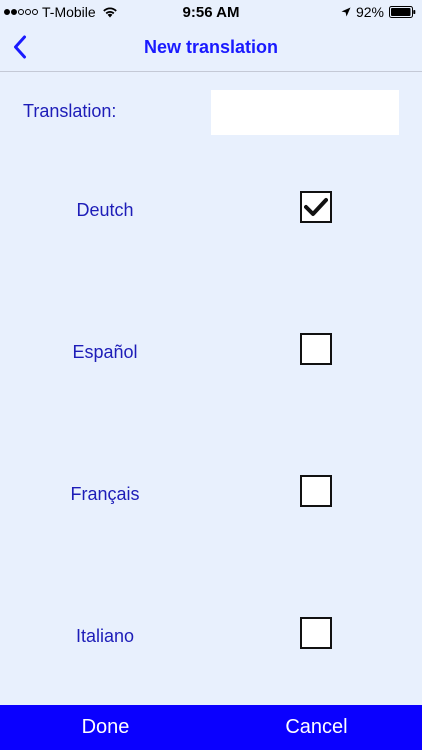  I want to click on language-label: Deutch, so click(105, 210).